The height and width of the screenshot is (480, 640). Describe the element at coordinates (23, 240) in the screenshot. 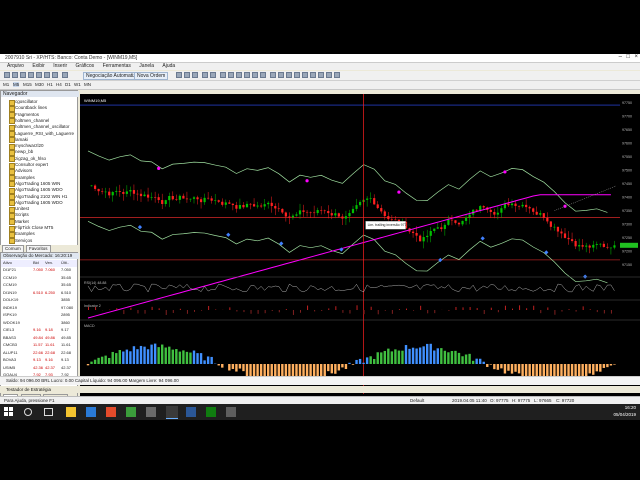

I see `navigator-item: Serviços` at that location.